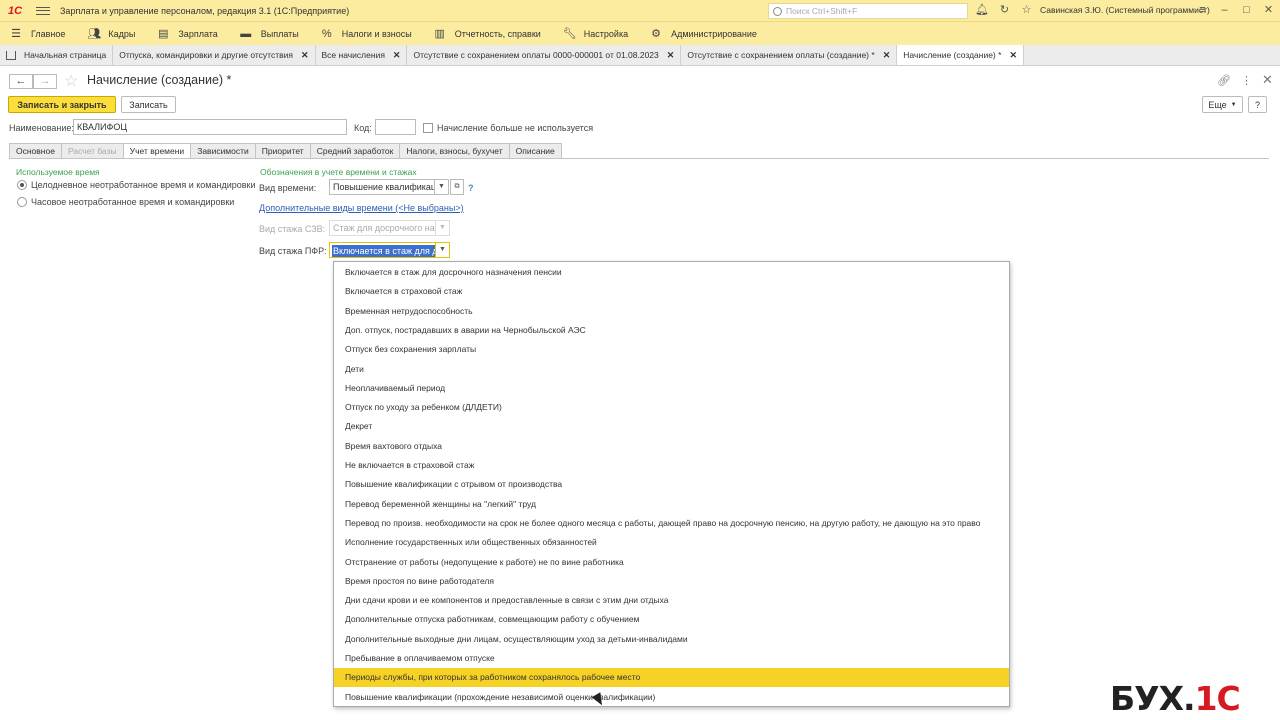 The height and width of the screenshot is (720, 1280). Describe the element at coordinates (363, 128) in the screenshot. I see `code-label: Код:` at that location.